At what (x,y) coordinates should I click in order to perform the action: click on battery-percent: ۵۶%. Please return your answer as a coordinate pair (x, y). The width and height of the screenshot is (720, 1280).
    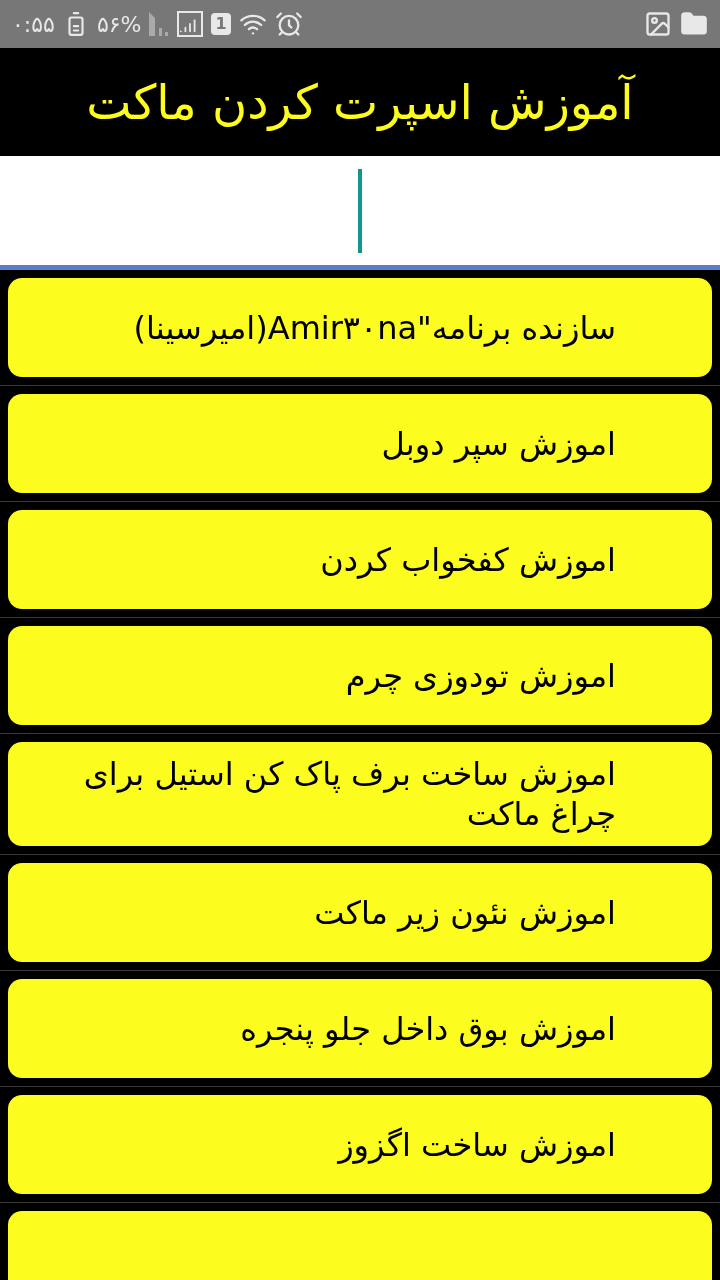
    Looking at the image, I should click on (119, 24).